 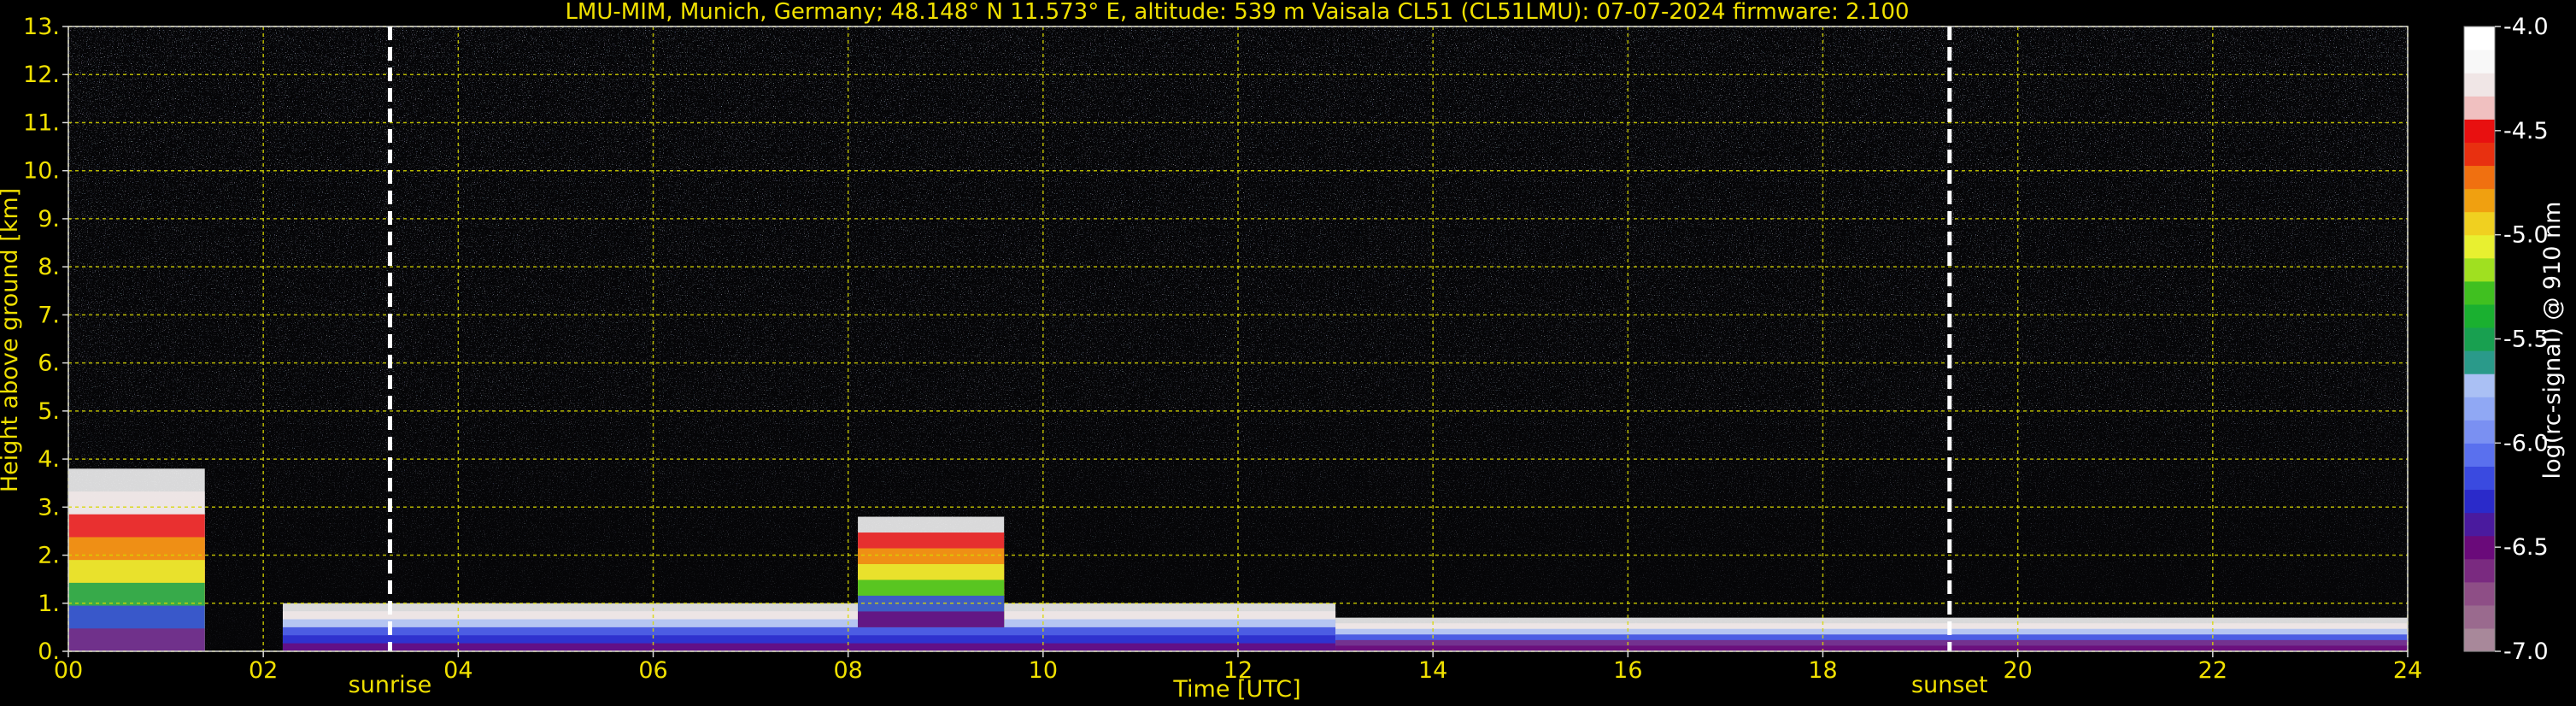 I want to click on y-axis-label: Height above ground [km], so click(x=11, y=340).